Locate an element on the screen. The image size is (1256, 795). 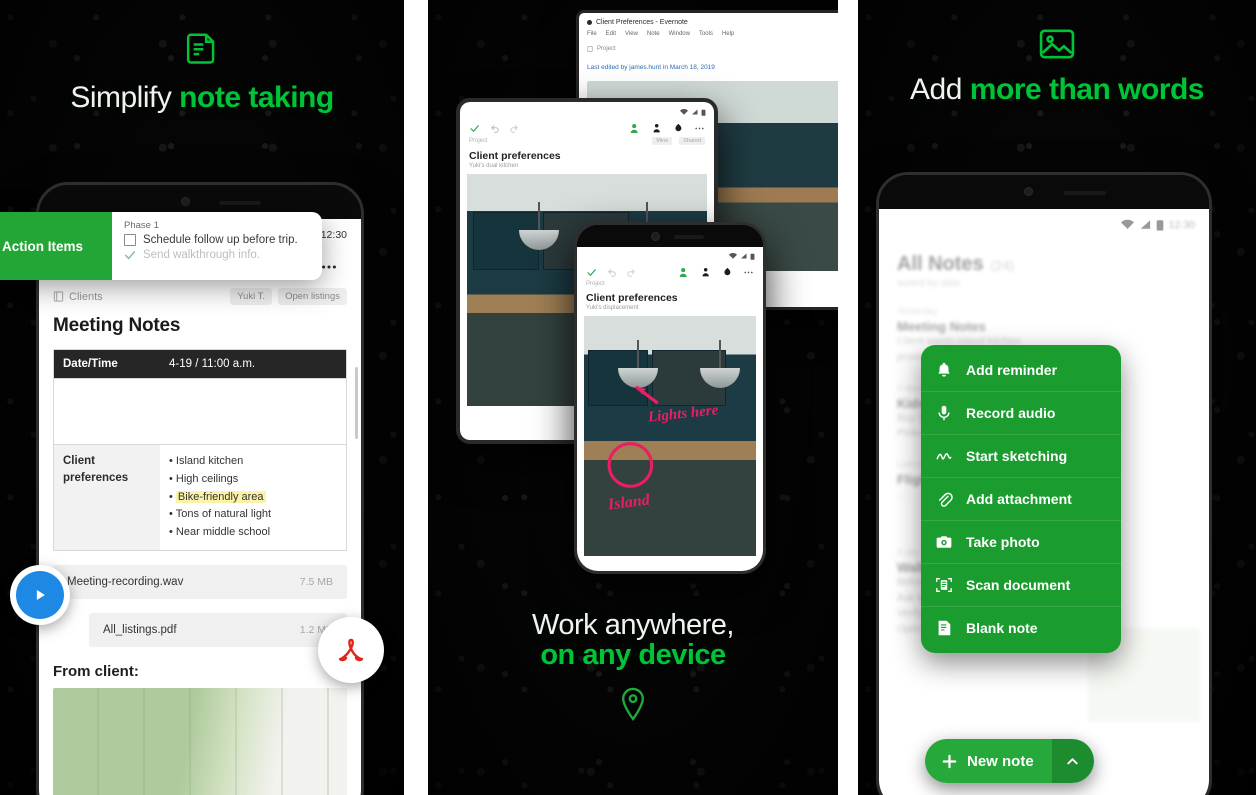
kitchen-photo-annotated: Lights here Island is located at coordinates (670, 436).